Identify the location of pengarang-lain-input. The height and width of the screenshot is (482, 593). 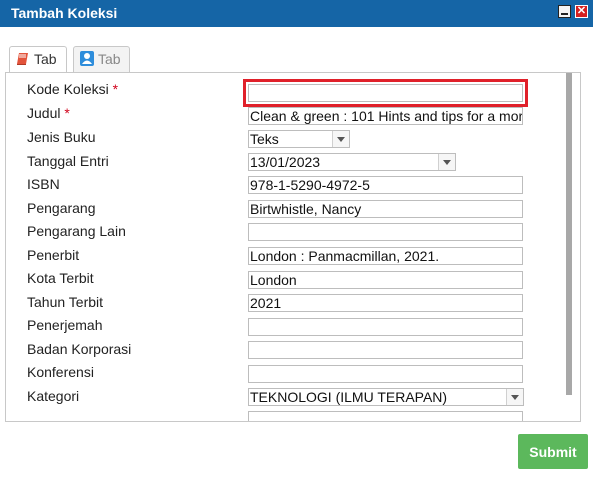
(385, 232).